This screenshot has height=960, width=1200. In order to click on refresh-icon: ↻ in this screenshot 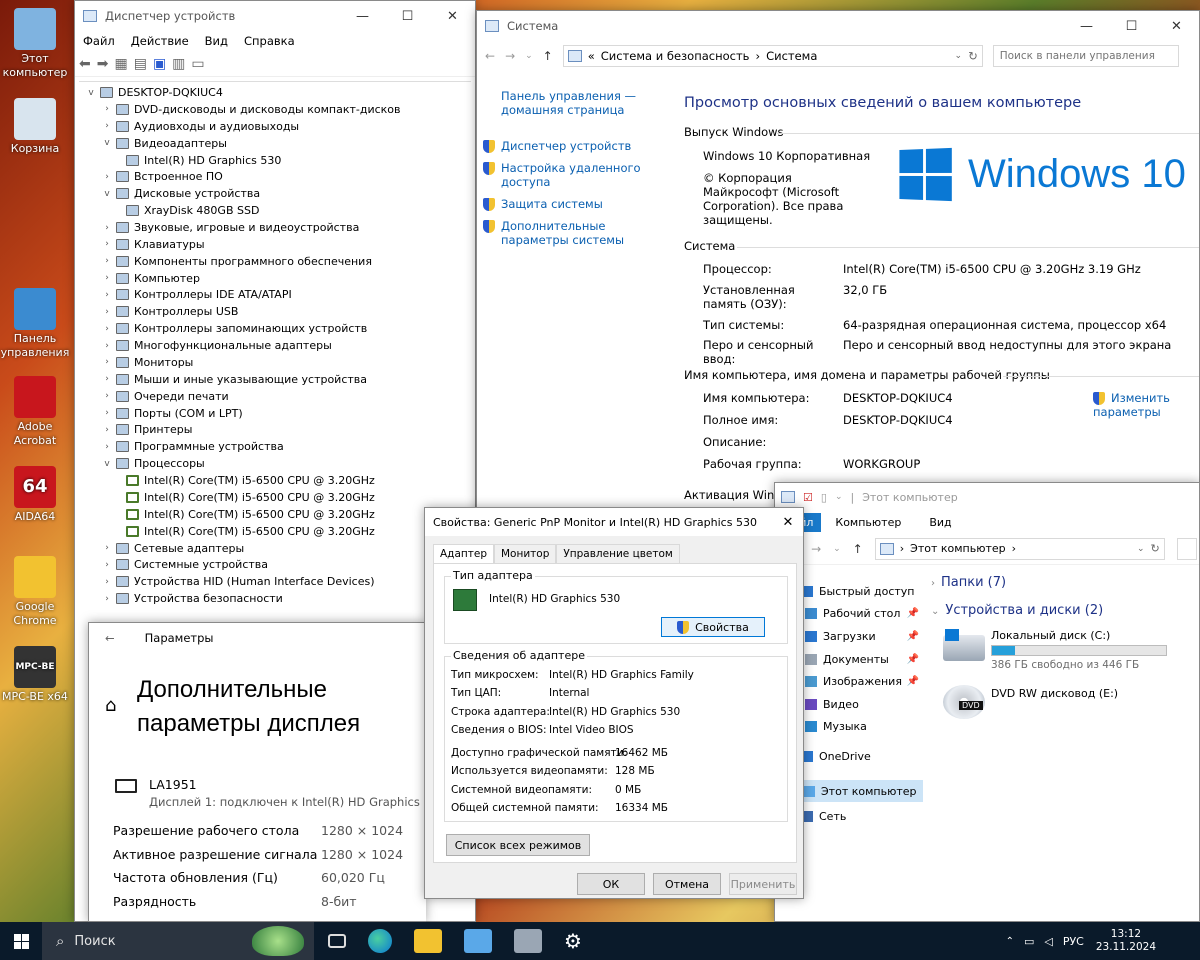, I will do `click(975, 56)`.